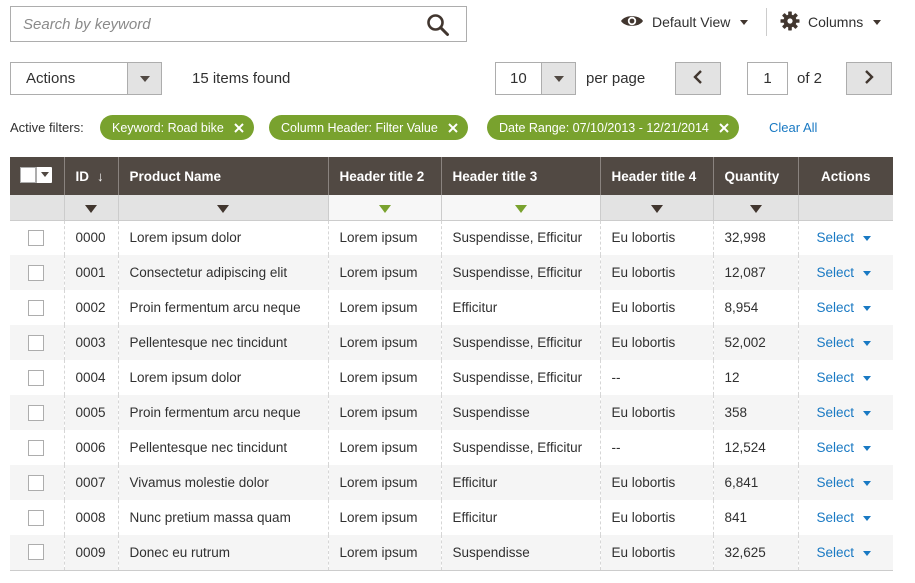 The width and height of the screenshot is (915, 583). I want to click on cell-product-name: Donec eu rutrum, so click(223, 552).